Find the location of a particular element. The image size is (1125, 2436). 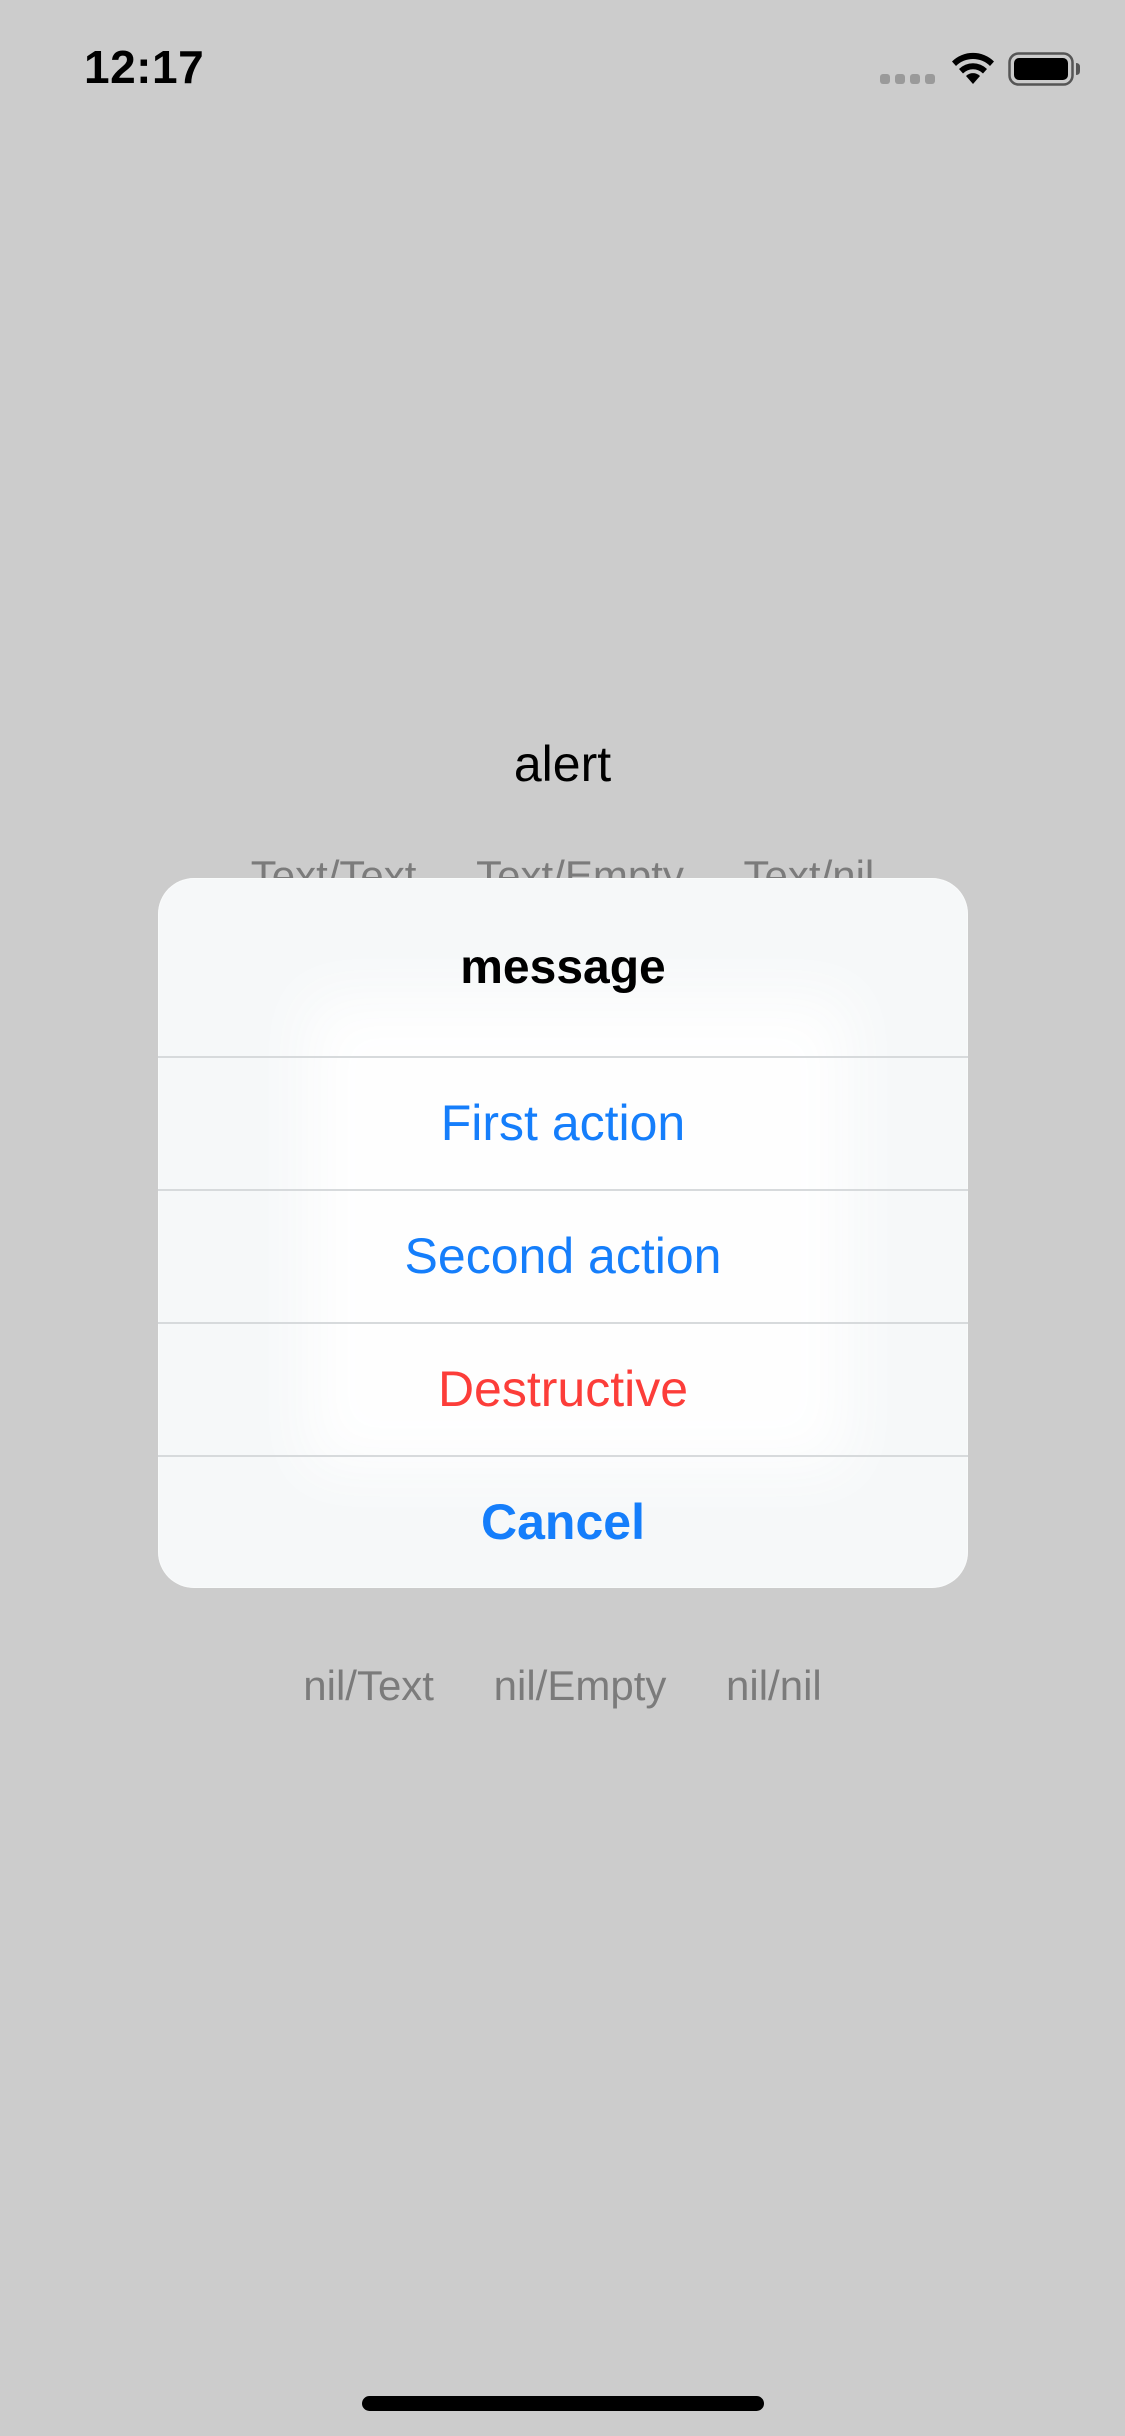

cancel-button: Cancel is located at coordinates (563, 1521).